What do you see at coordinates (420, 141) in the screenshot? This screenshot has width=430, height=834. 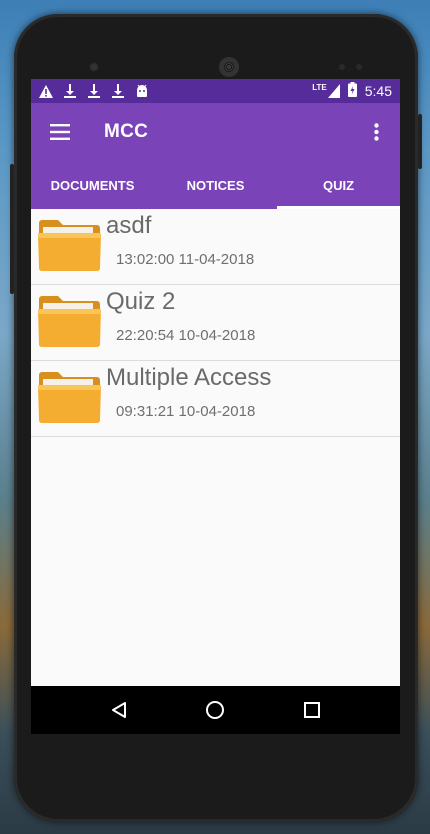 I see `power-button` at bounding box center [420, 141].